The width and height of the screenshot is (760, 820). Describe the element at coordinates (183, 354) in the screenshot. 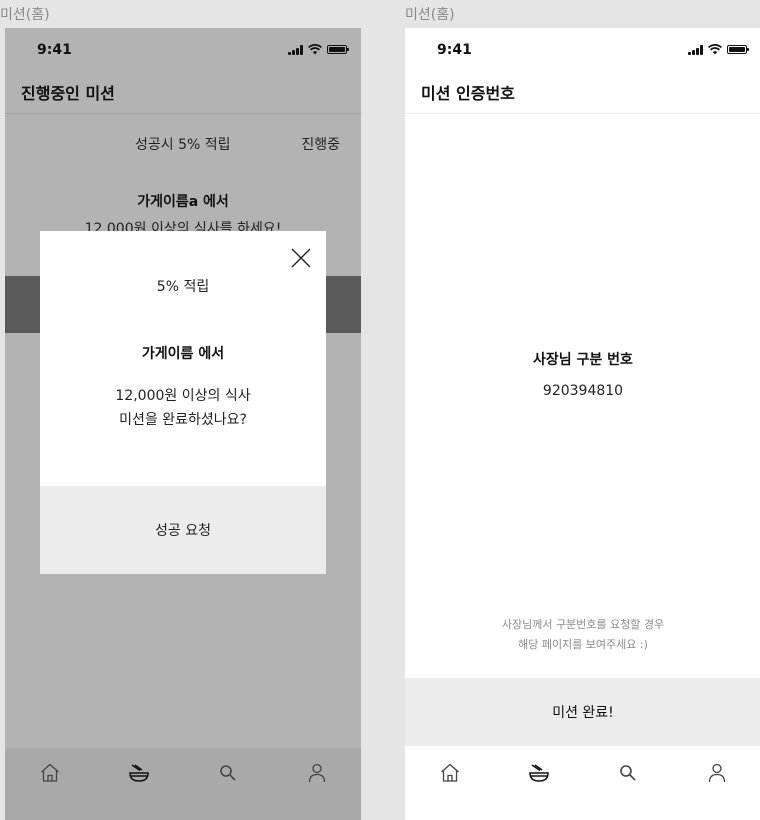

I see `modal-store-name: 가게이름 에서` at that location.